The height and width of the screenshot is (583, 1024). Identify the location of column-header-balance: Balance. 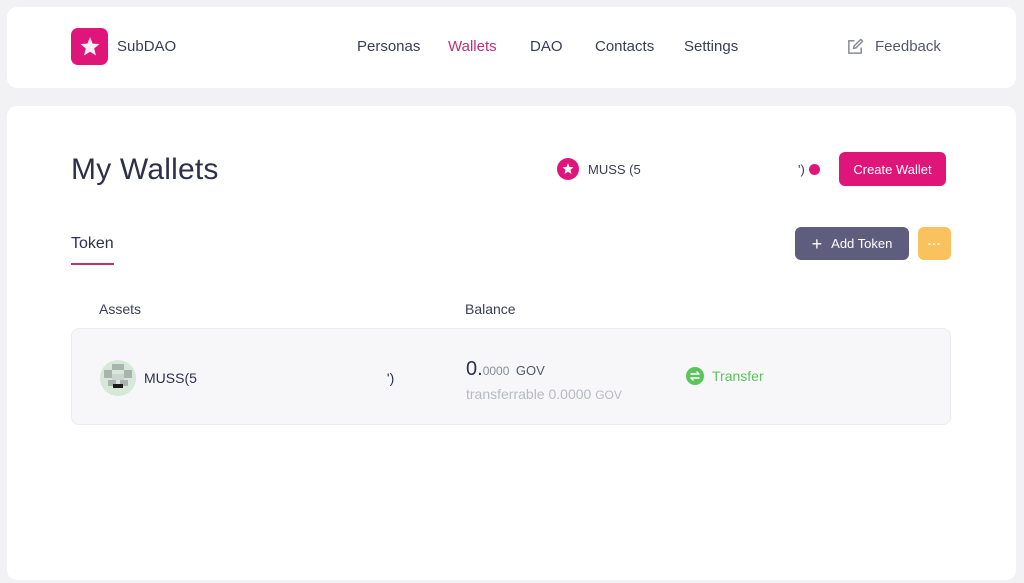
(490, 309).